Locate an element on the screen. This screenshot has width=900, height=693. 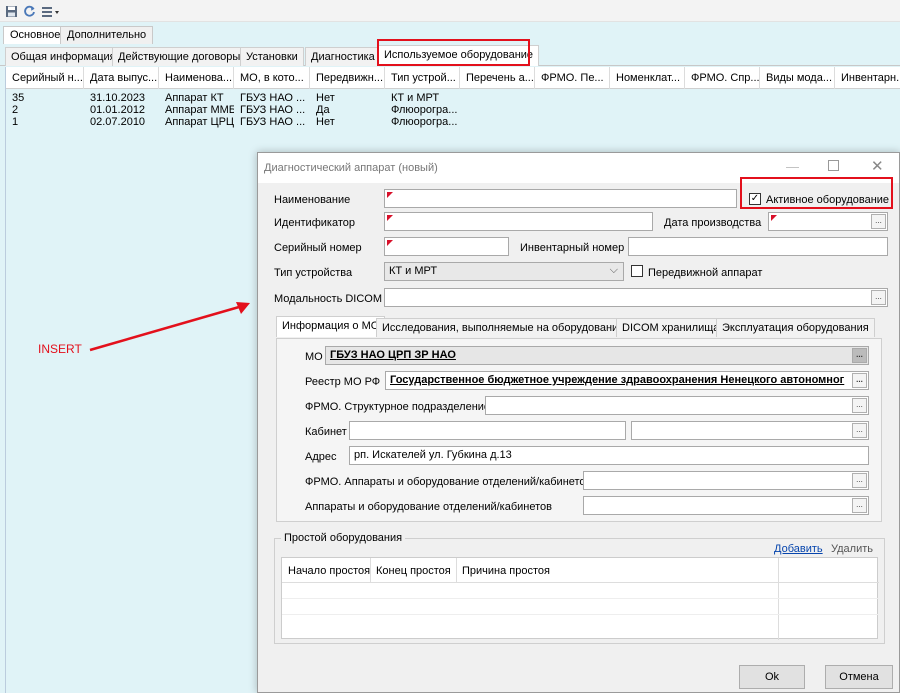
name-field is located at coordinates (560, 198).